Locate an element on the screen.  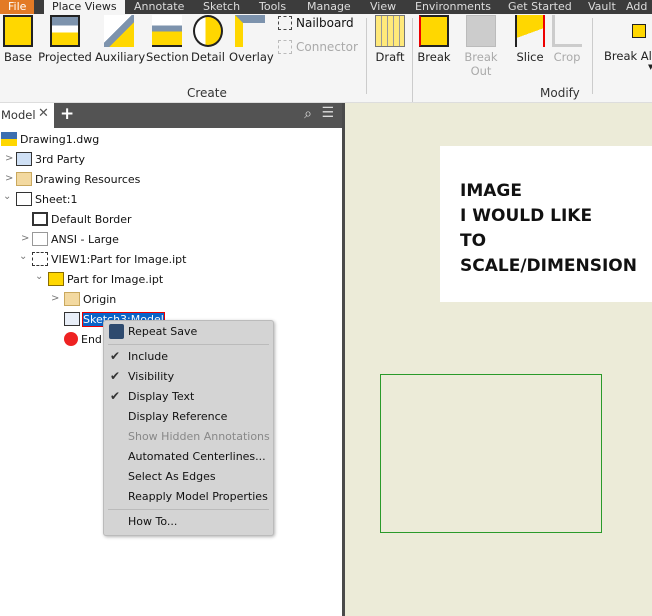
dropdown-arrow-icon: ▼ is located at coordinates (650, 67).